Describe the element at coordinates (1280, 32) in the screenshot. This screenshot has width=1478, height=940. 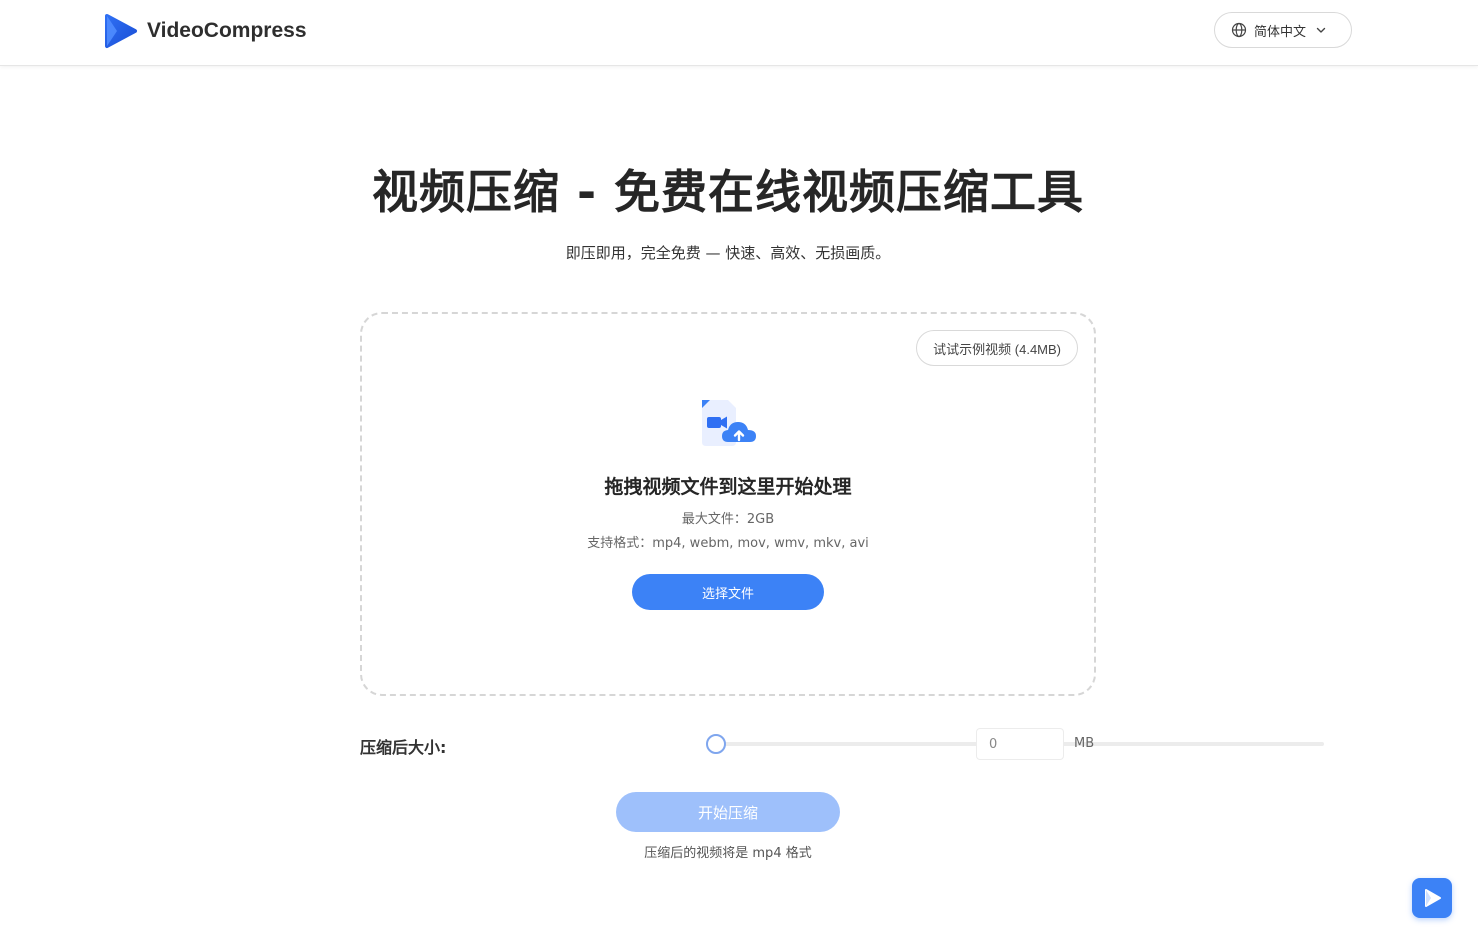
I see `language-label: 简体中文` at that location.